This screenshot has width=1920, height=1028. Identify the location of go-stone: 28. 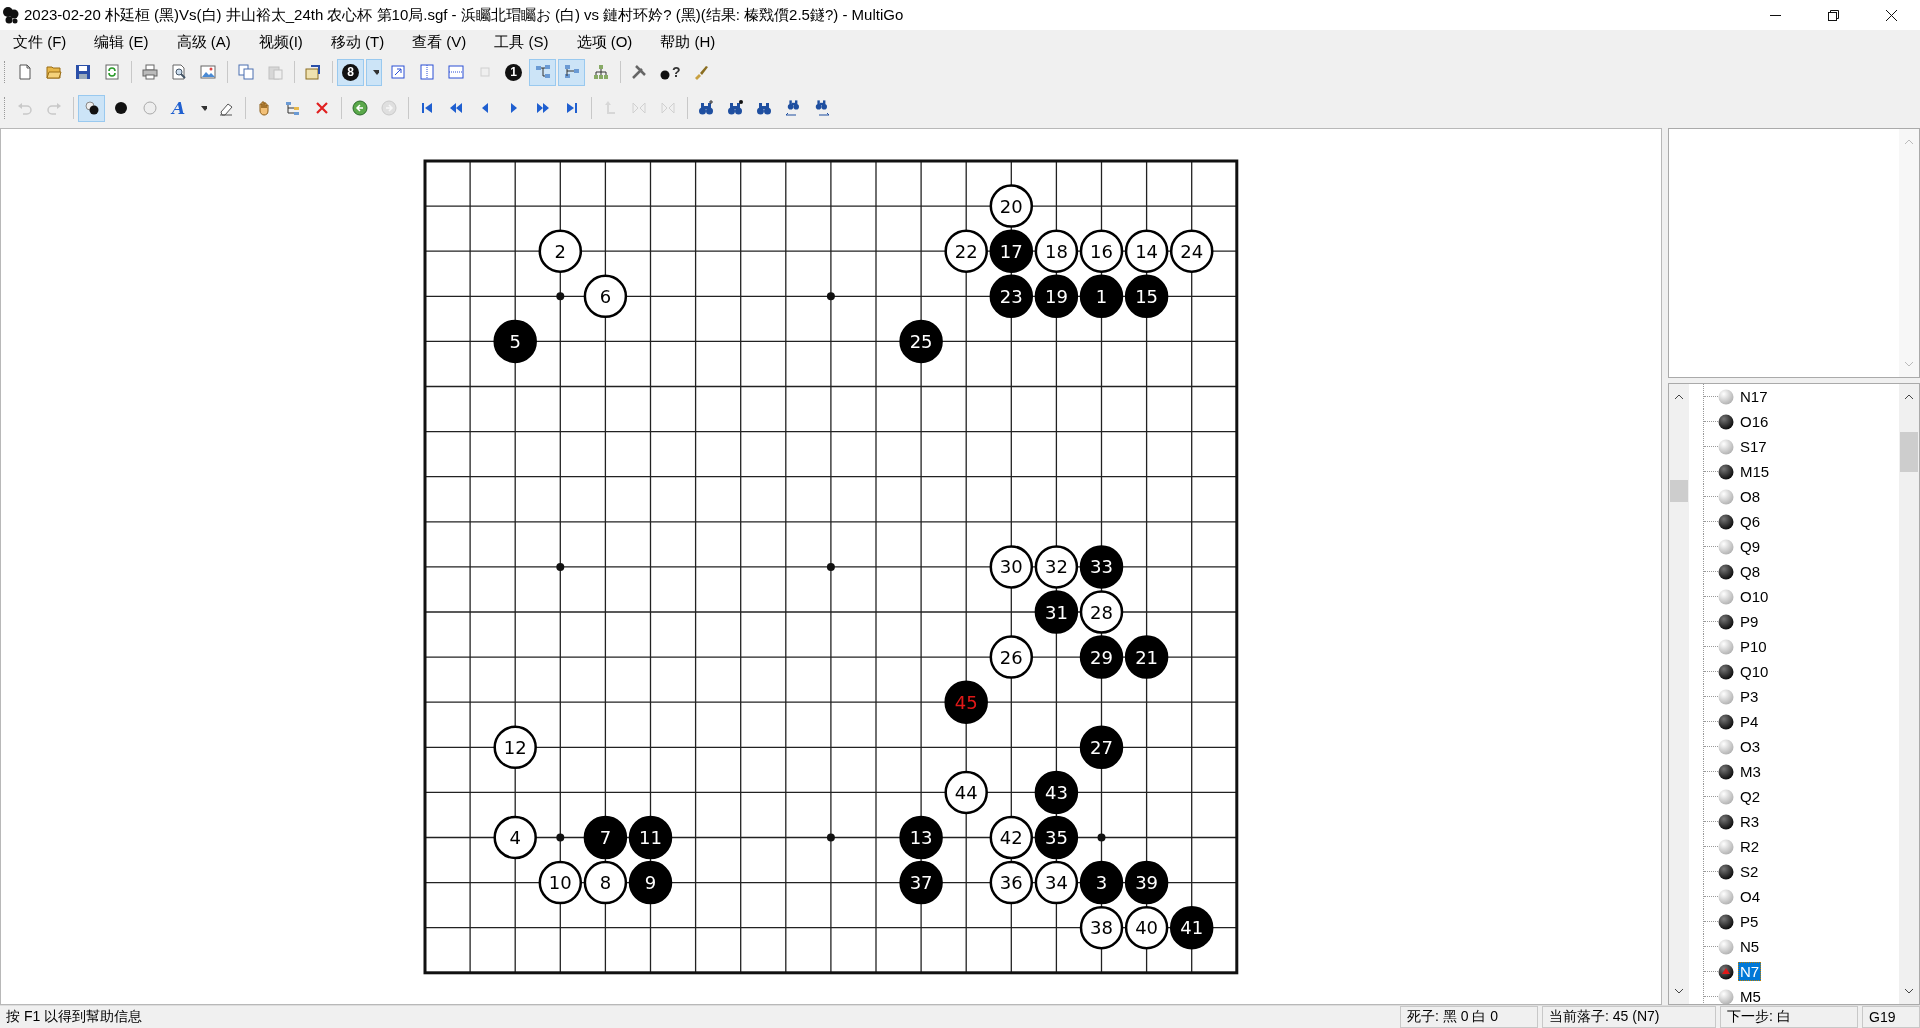
(1101, 611).